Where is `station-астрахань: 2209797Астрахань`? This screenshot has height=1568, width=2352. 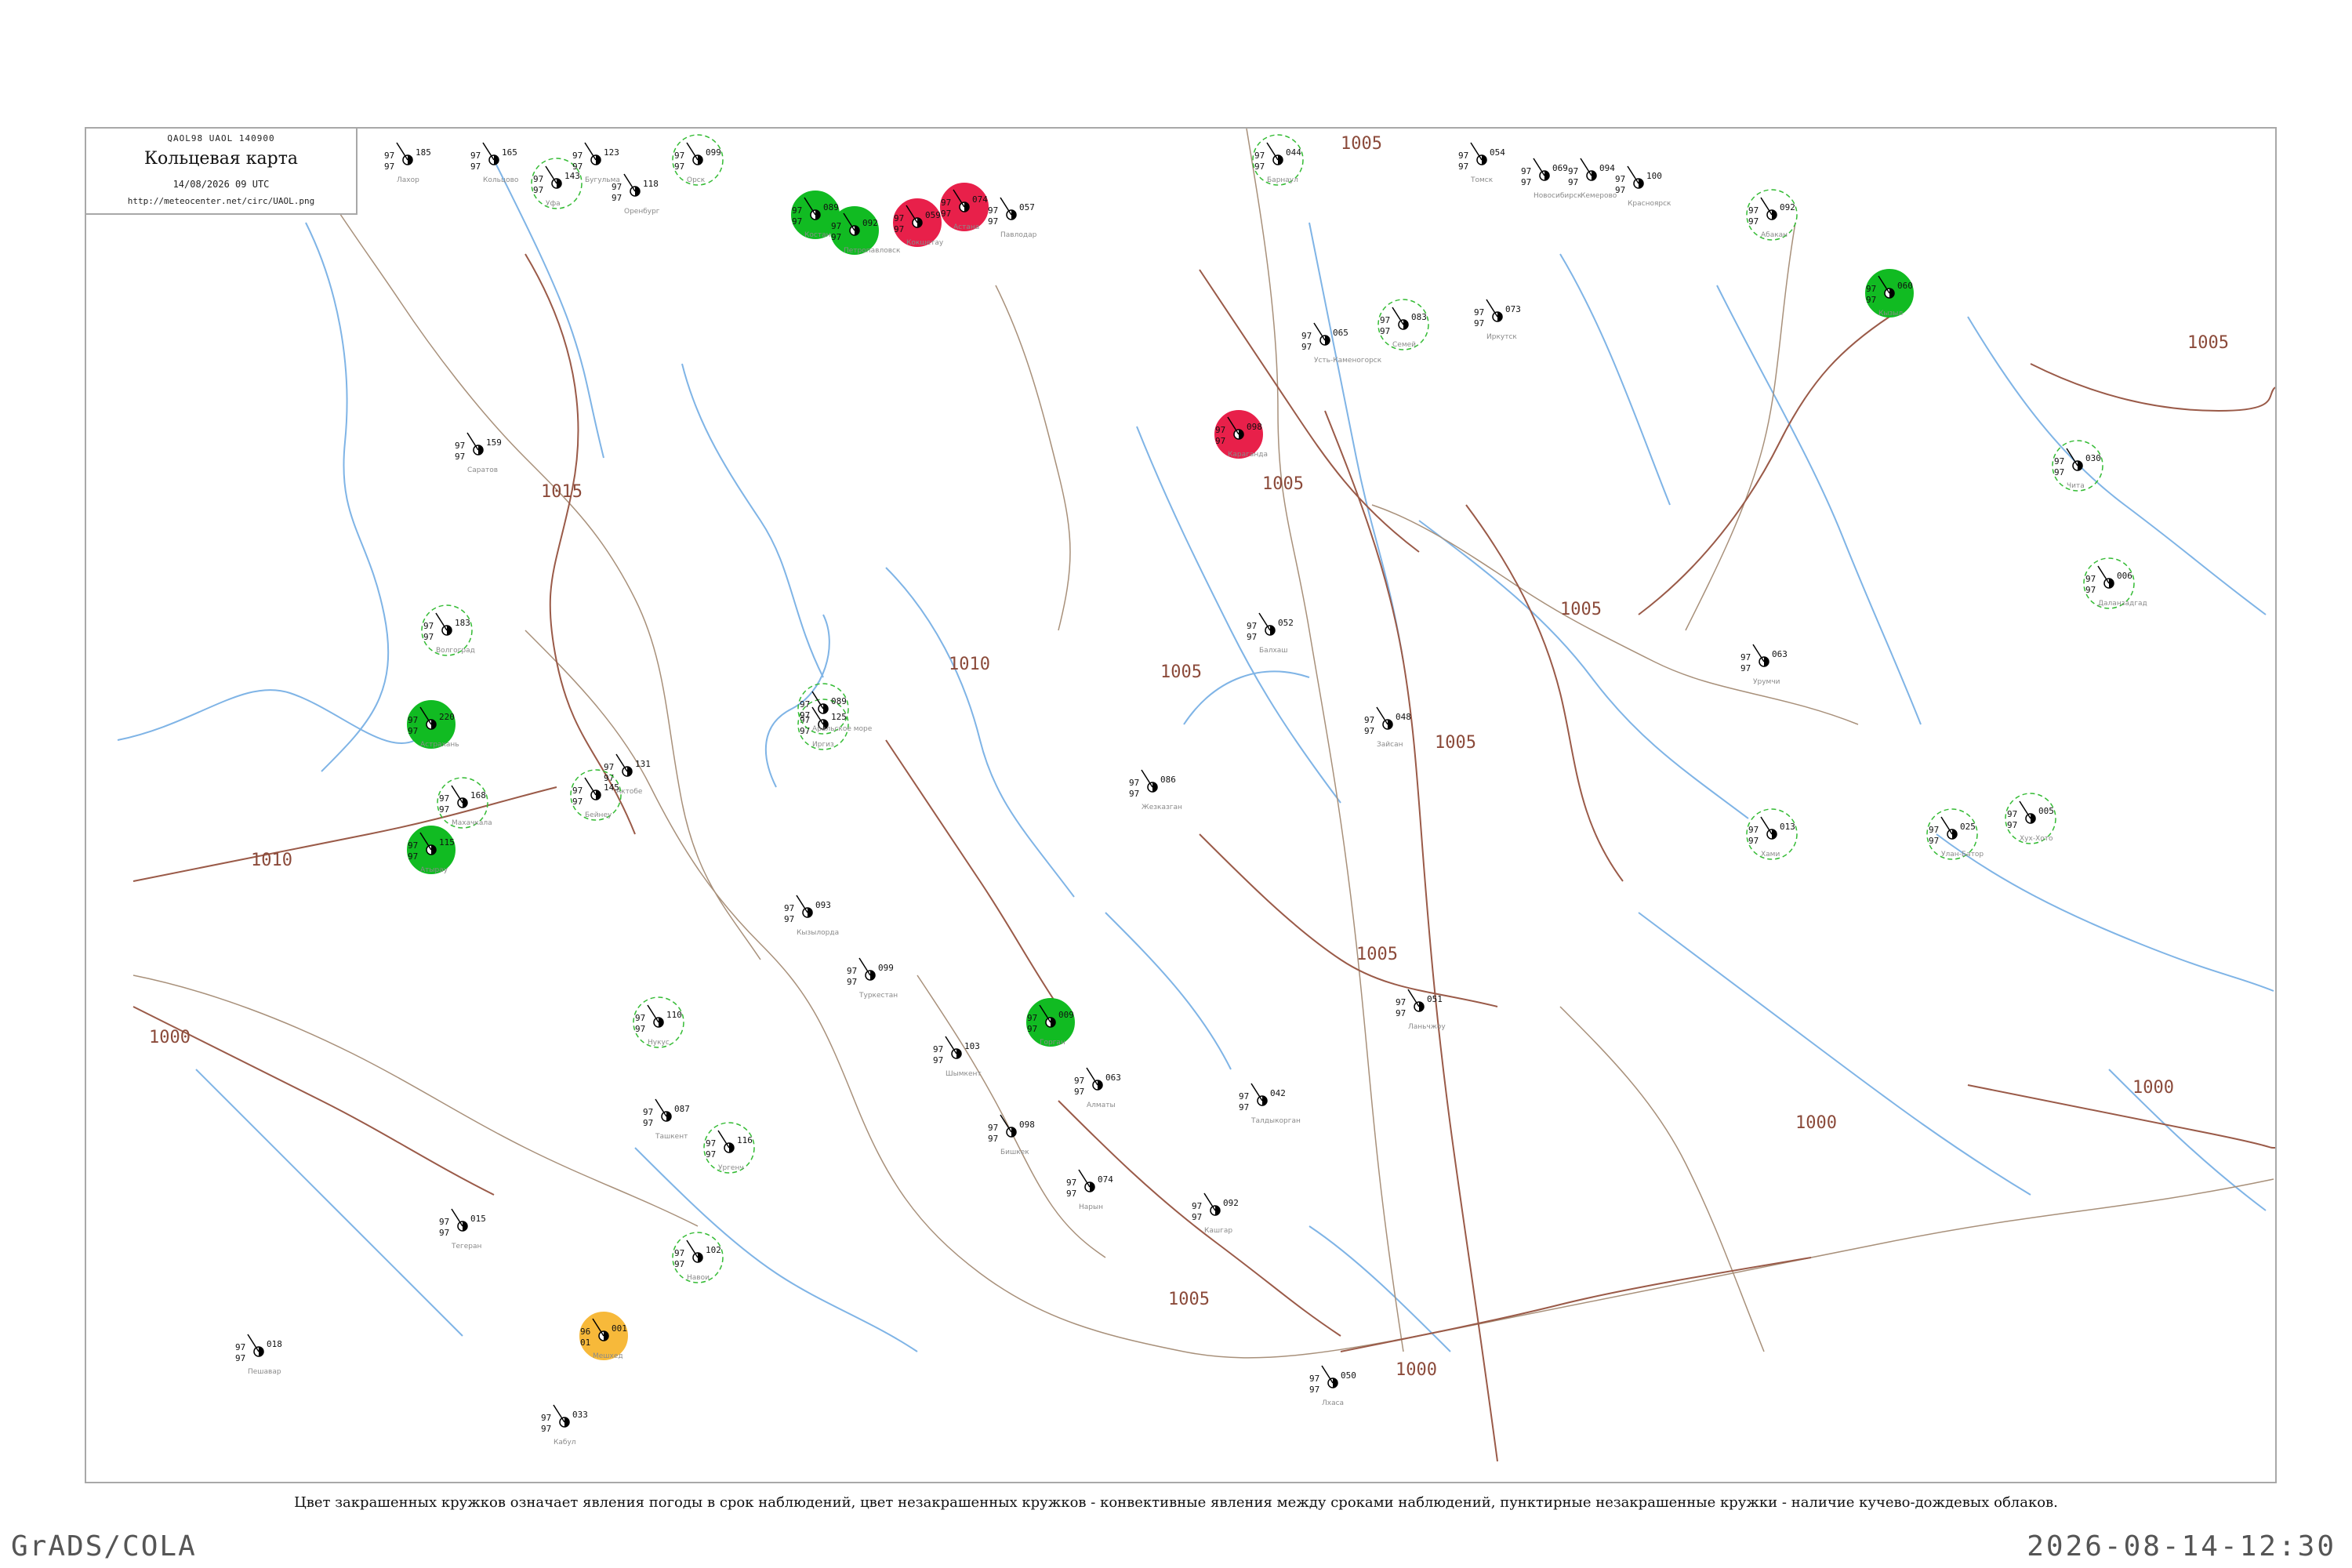
station-астрахань: 2209797Астрахань is located at coordinates (433, 724).